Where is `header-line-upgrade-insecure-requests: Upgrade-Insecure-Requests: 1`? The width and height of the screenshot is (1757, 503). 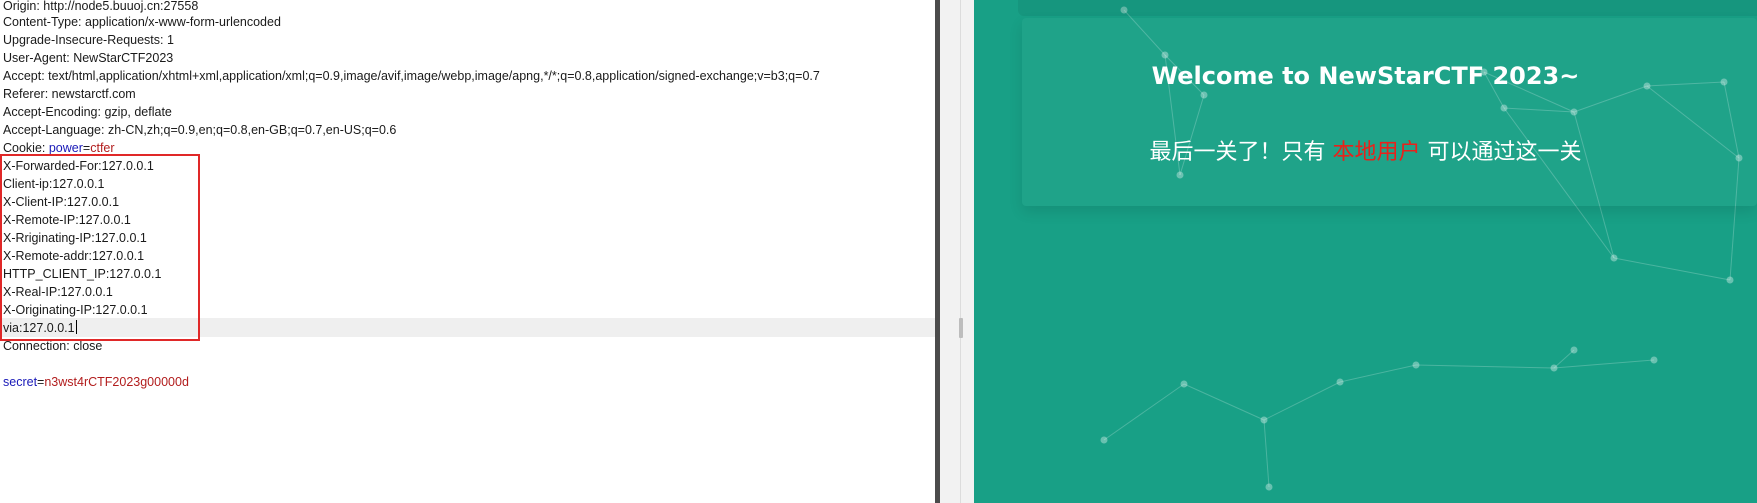
header-line-upgrade-insecure-requests: Upgrade-Insecure-Requests: 1 is located at coordinates (88, 40).